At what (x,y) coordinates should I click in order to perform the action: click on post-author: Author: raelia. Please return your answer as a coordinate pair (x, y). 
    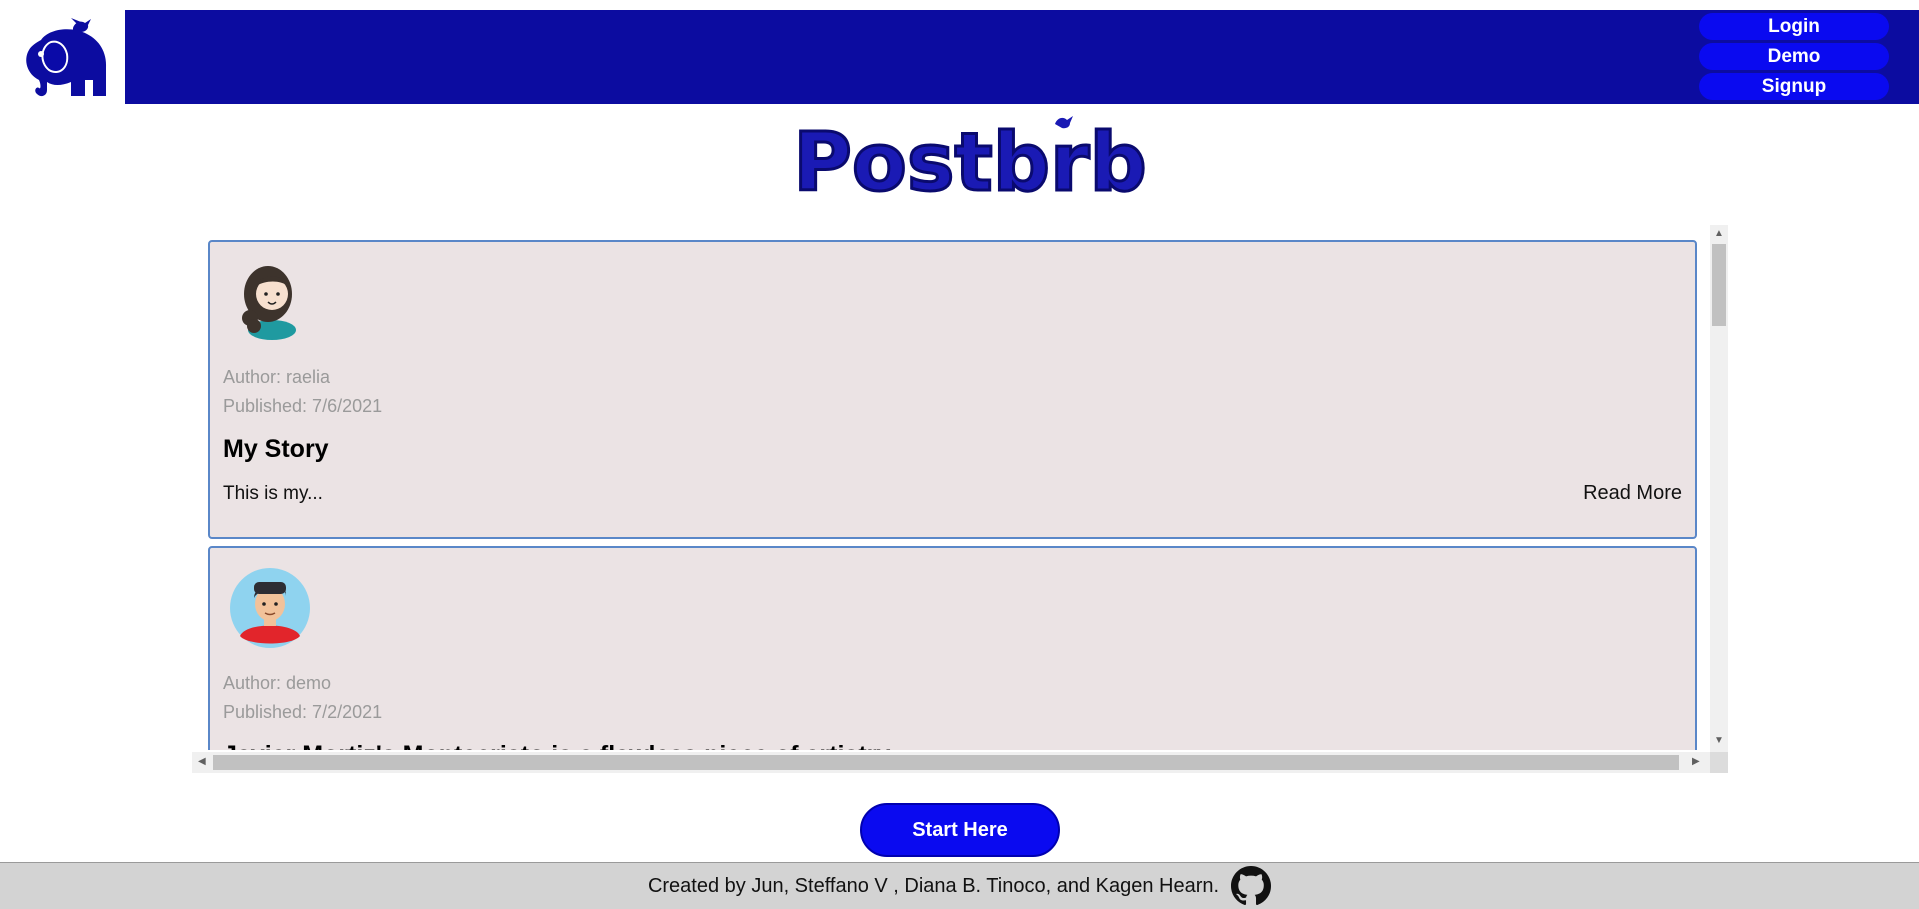
    Looking at the image, I should click on (277, 377).